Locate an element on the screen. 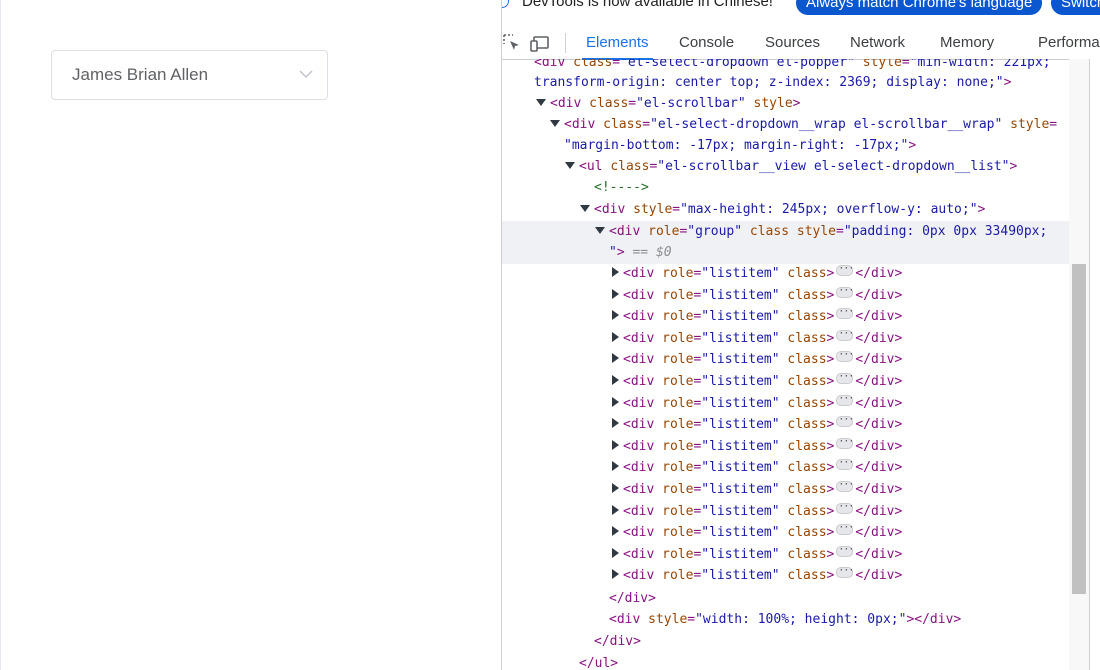 This screenshot has width=1100, height=670. dom-node-scrollbar: <div class="el-scrollbar" style> is located at coordinates (785, 104).